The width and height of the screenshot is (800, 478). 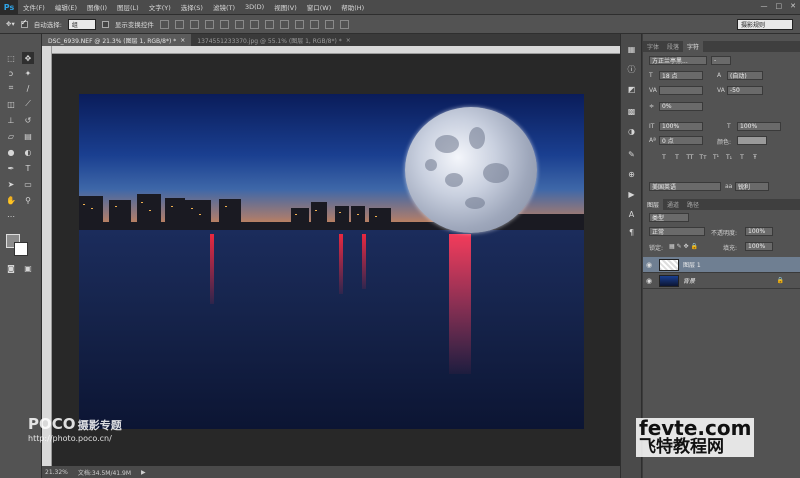 What do you see at coordinates (97, 7) in the screenshot?
I see `menu-image: 图像(I)` at bounding box center [97, 7].